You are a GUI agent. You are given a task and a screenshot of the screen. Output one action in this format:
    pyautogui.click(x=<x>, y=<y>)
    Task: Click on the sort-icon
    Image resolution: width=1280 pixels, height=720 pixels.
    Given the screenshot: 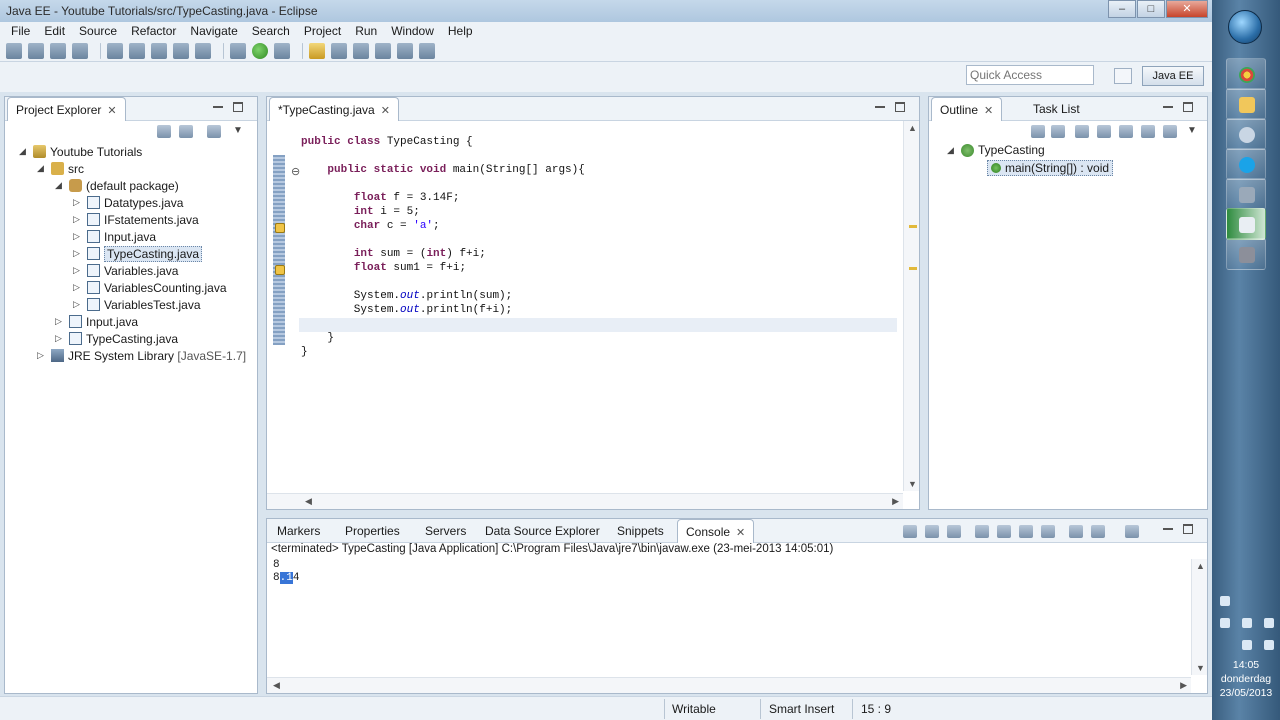 What is the action you would take?
    pyautogui.click(x=1058, y=131)
    